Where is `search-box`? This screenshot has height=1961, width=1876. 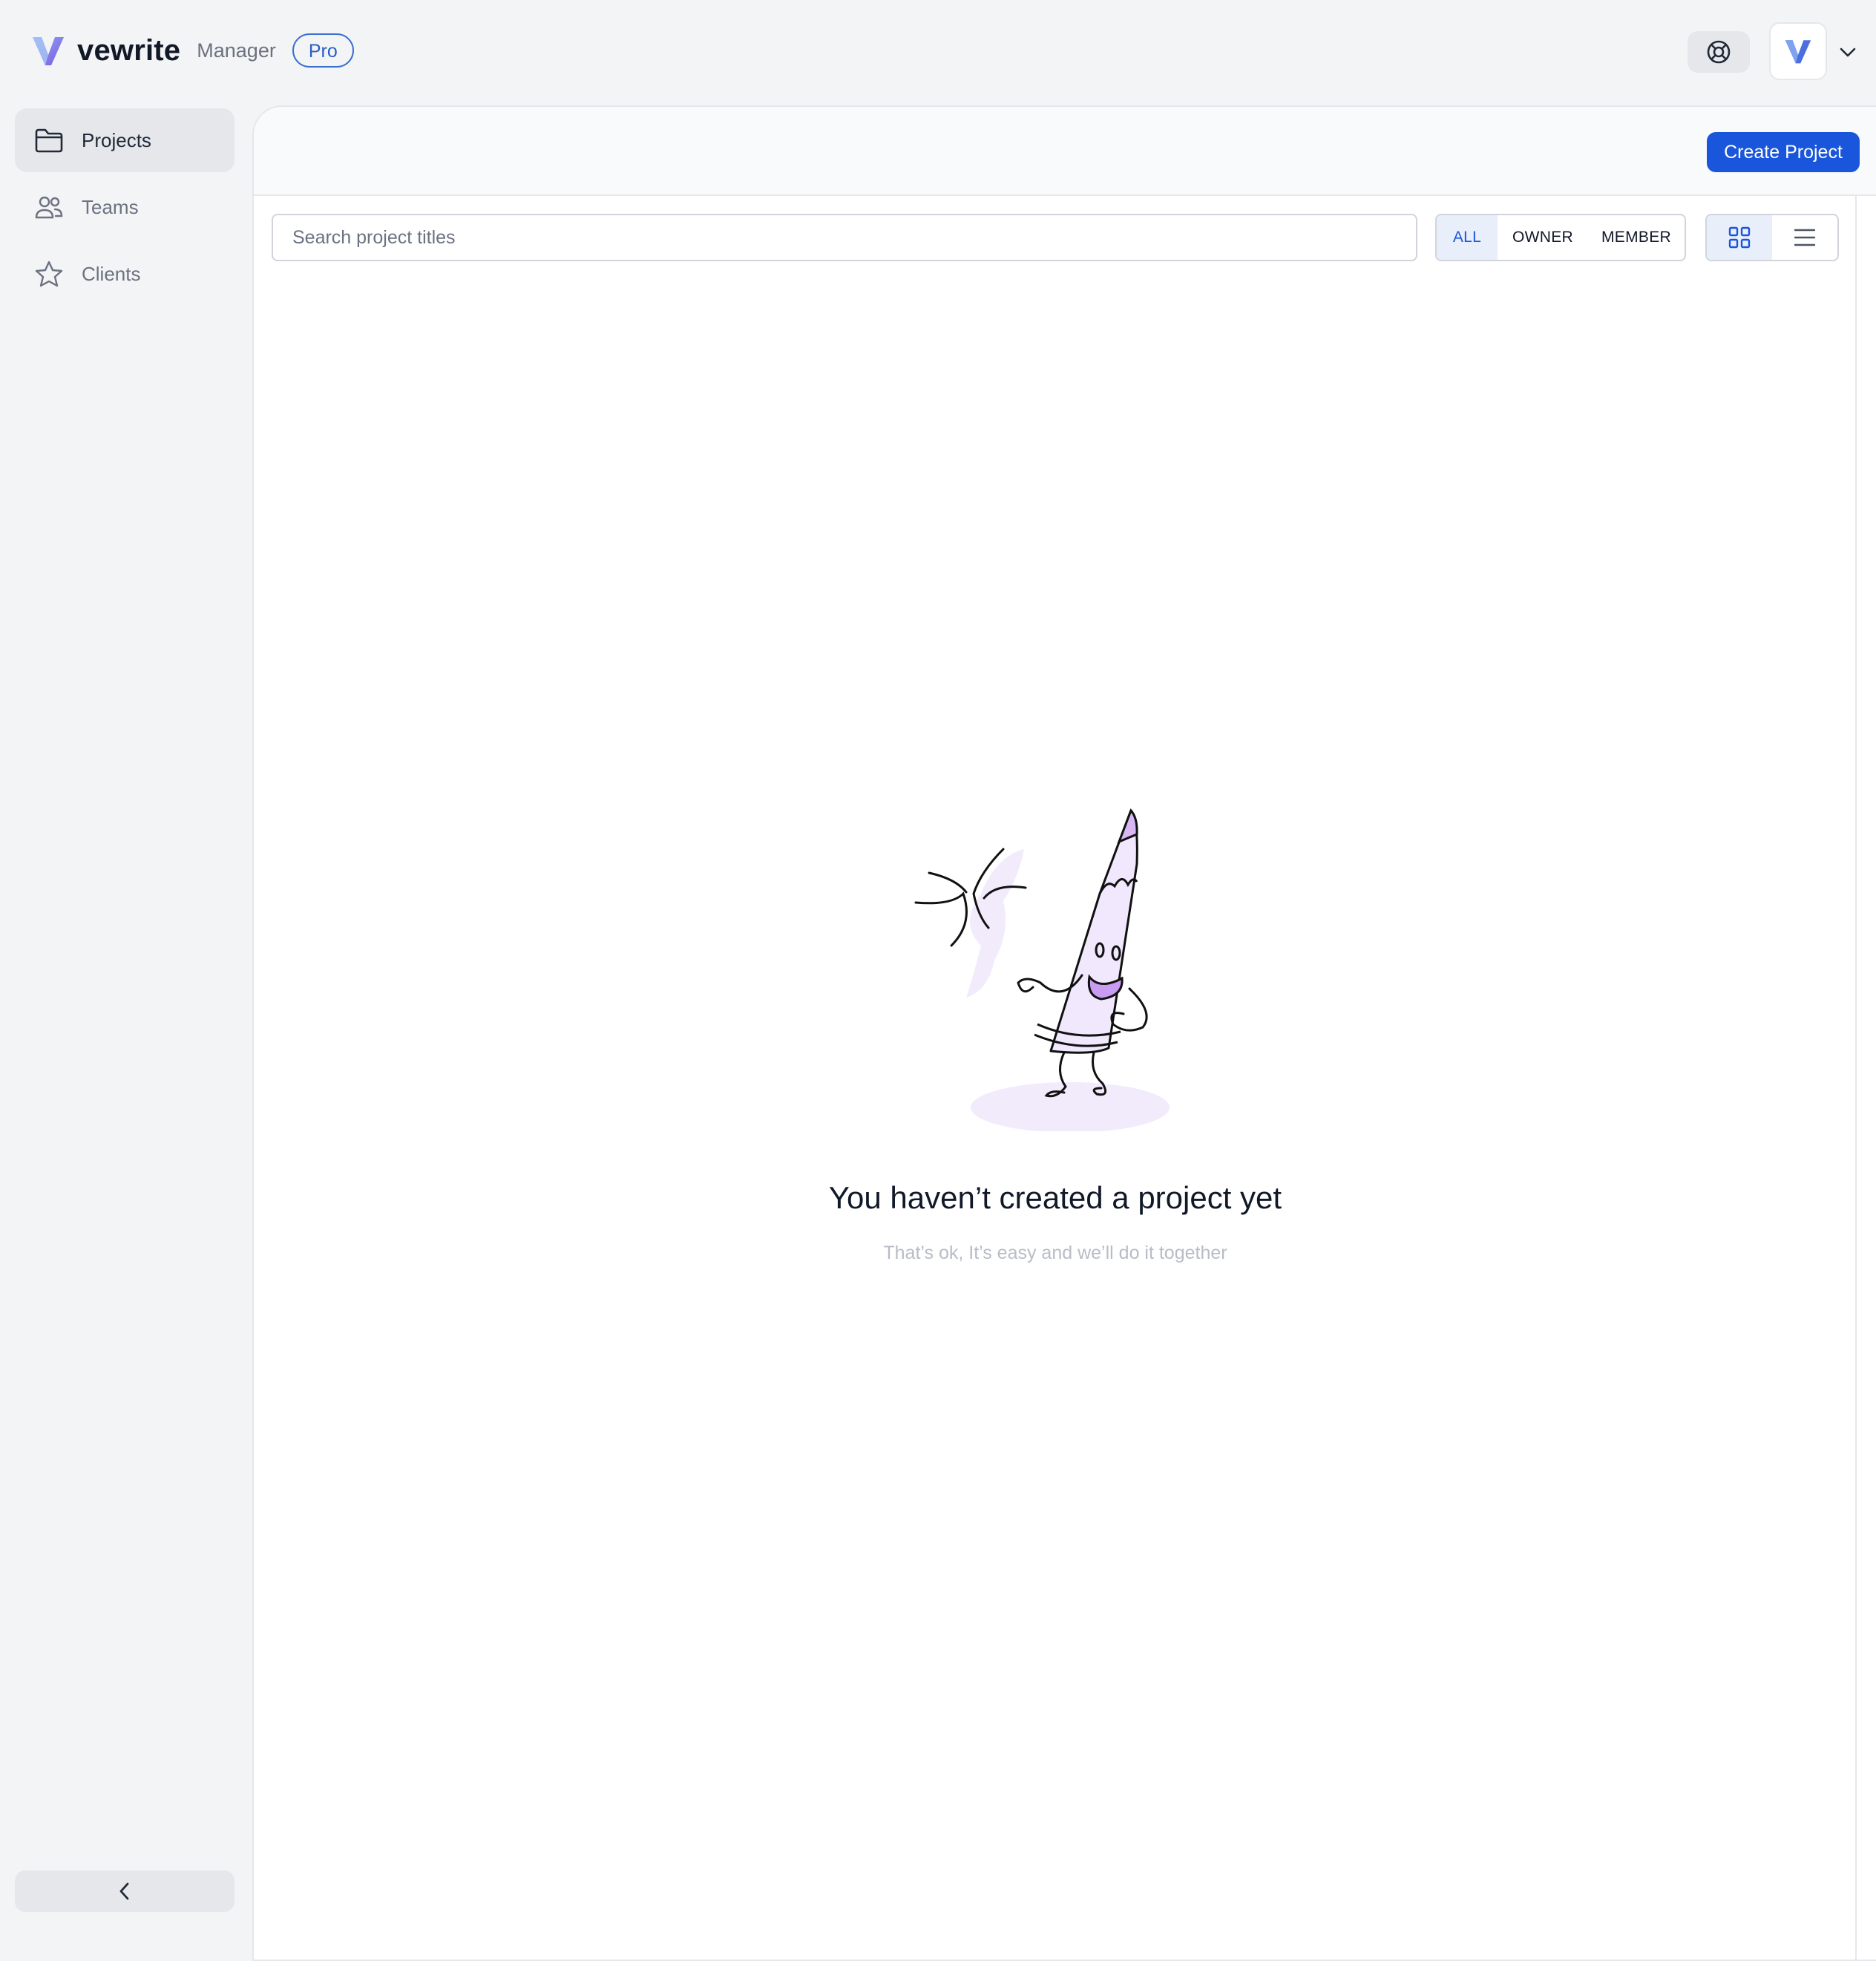 search-box is located at coordinates (844, 238).